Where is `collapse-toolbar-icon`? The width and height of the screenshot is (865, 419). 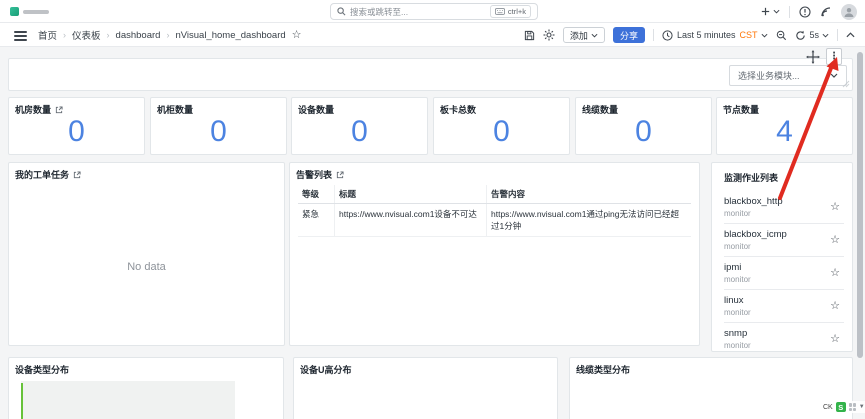 collapse-toolbar-icon is located at coordinates (850, 35).